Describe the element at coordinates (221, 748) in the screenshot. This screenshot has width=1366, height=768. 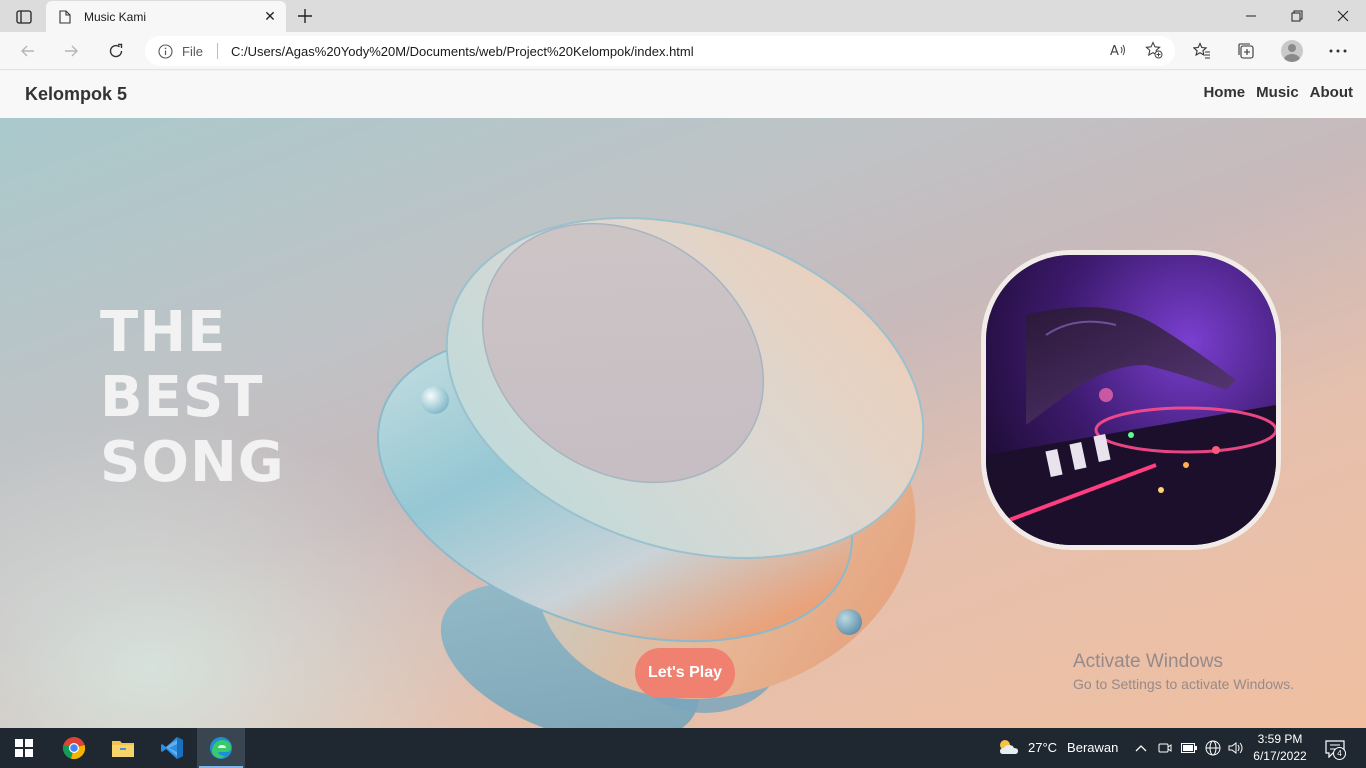
I see `edge-icon` at that location.